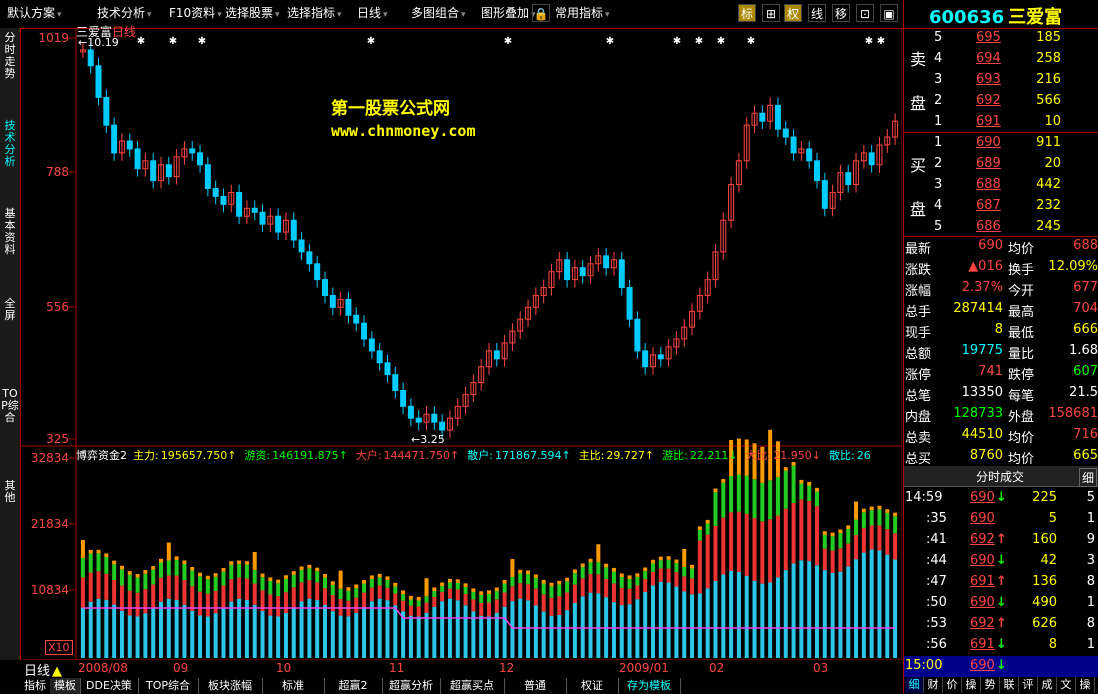 The height and width of the screenshot is (694, 1098). What do you see at coordinates (865, 13) in the screenshot?
I see `frame-icon: ⊡` at bounding box center [865, 13].